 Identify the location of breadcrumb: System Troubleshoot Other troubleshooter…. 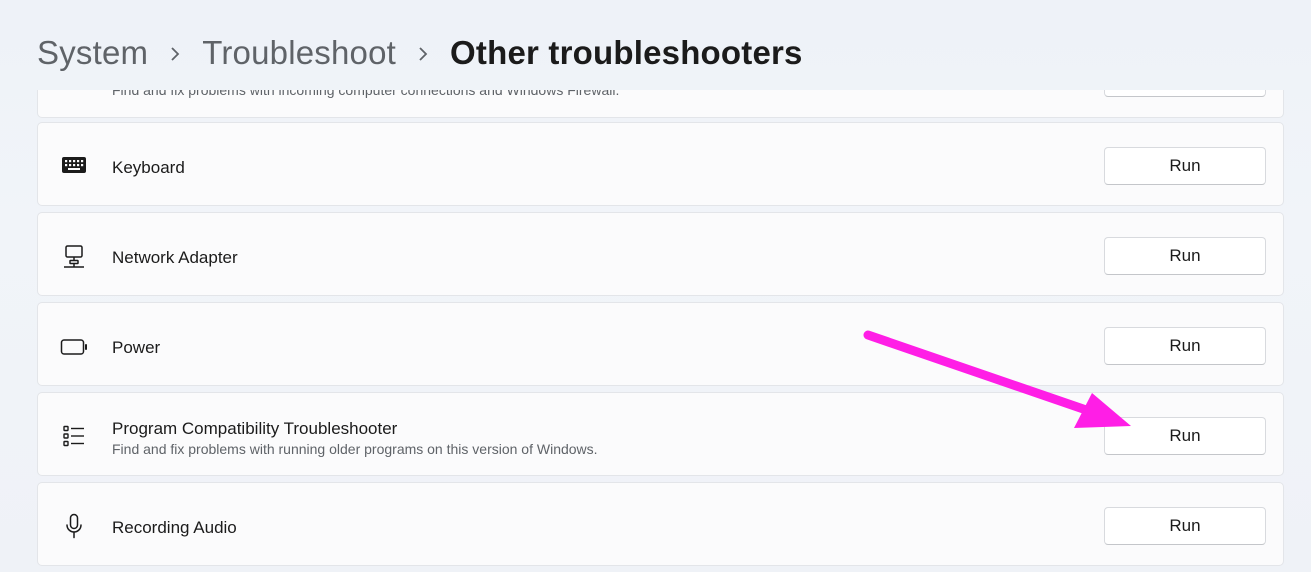
(420, 53).